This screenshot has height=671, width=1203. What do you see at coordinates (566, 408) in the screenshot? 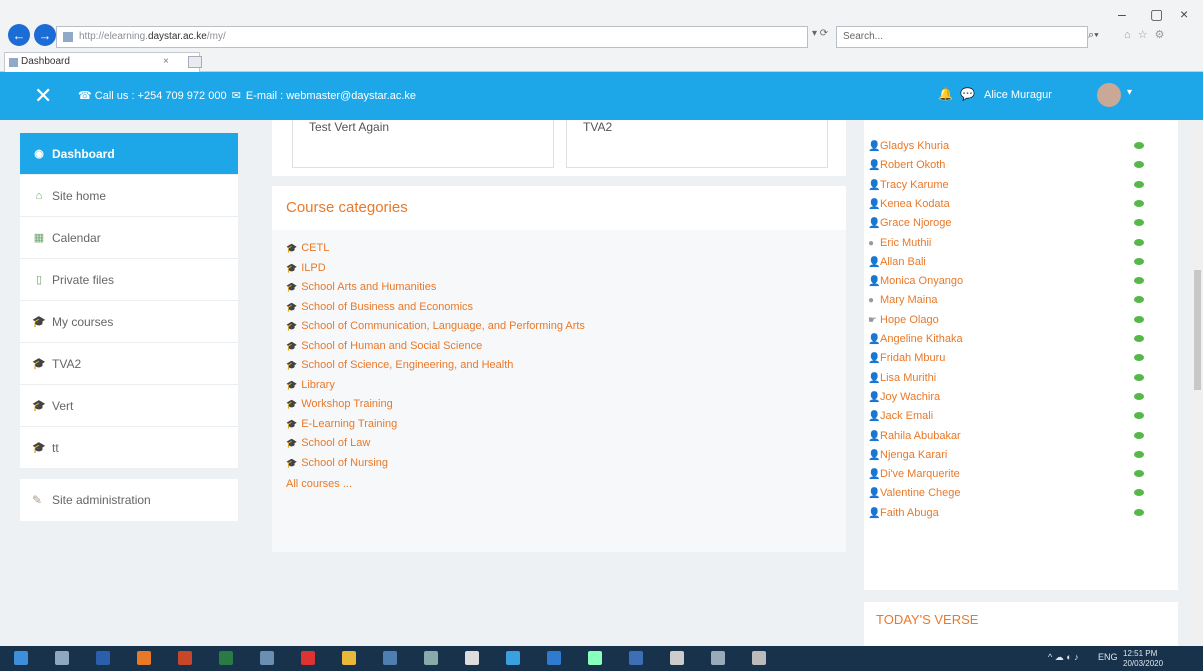
I see `category-link: 🎓 Workshop Training` at bounding box center [566, 408].